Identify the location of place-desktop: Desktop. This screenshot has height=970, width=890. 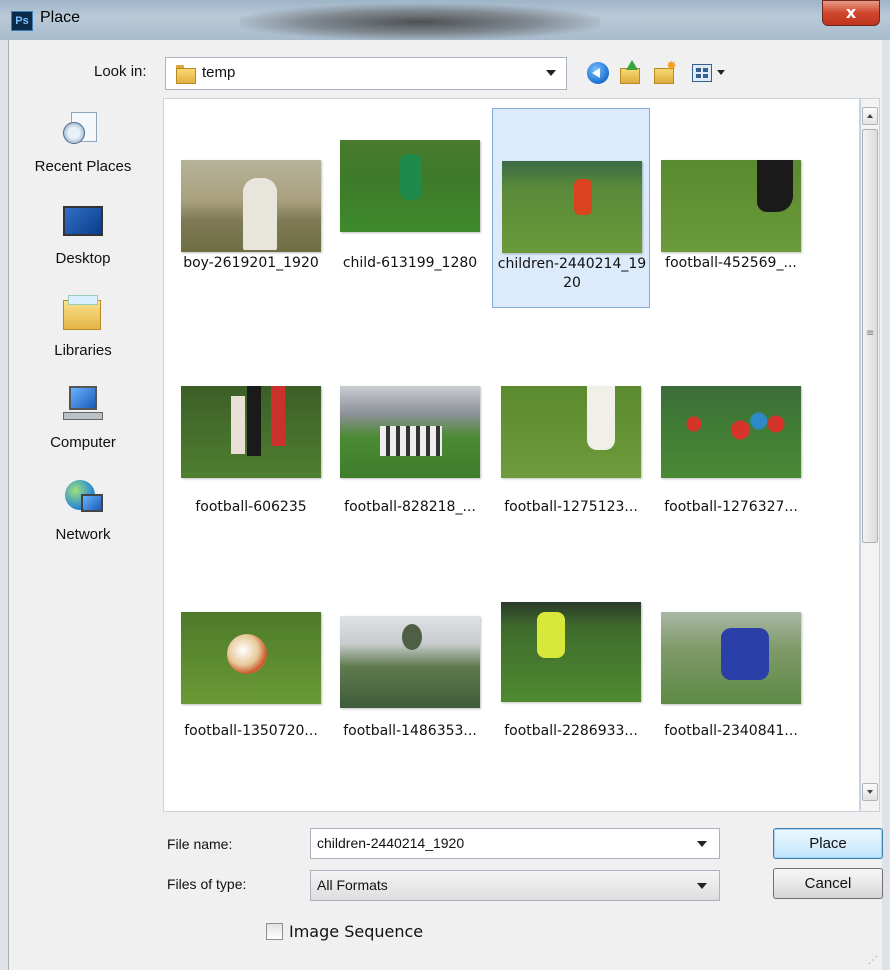
(83, 235).